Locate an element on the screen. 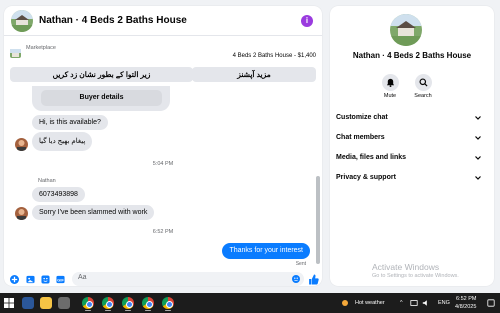 The height and width of the screenshot is (313, 500). chat-title: Nathan · 4 Beds 2 Baths House is located at coordinates (113, 20).